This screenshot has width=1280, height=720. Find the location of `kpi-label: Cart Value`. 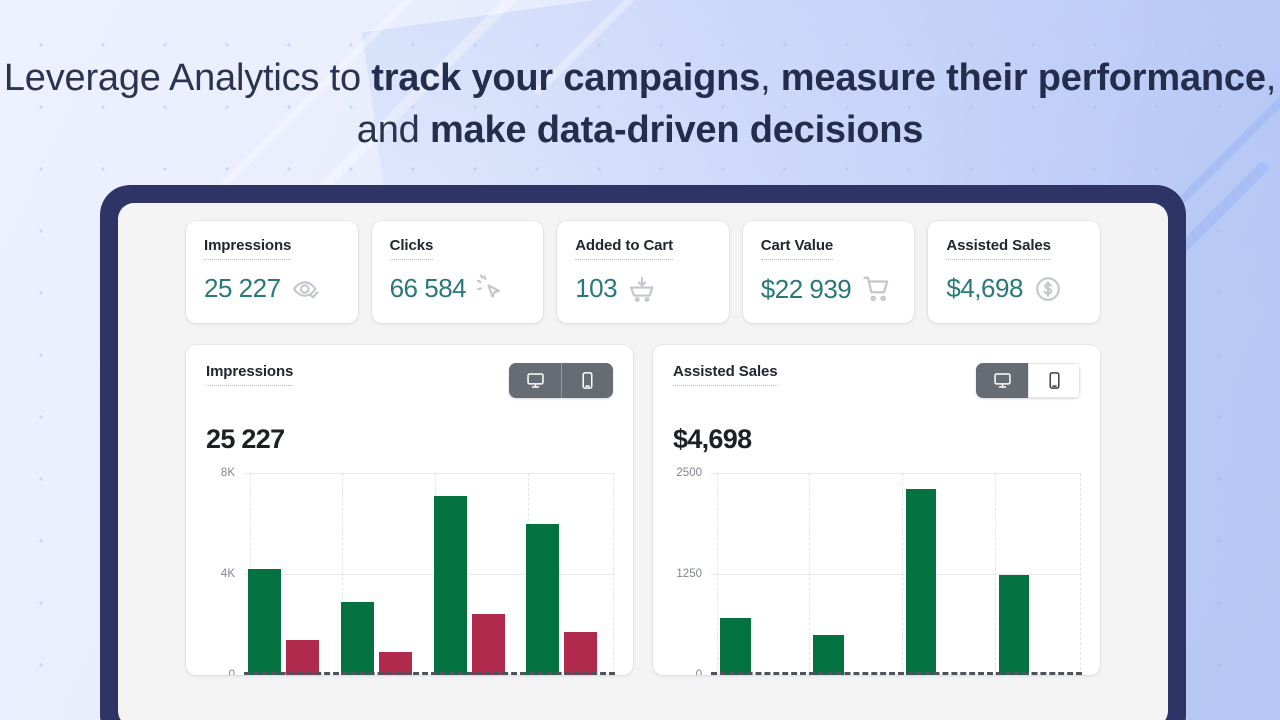

kpi-label: Cart Value is located at coordinates (796, 248).